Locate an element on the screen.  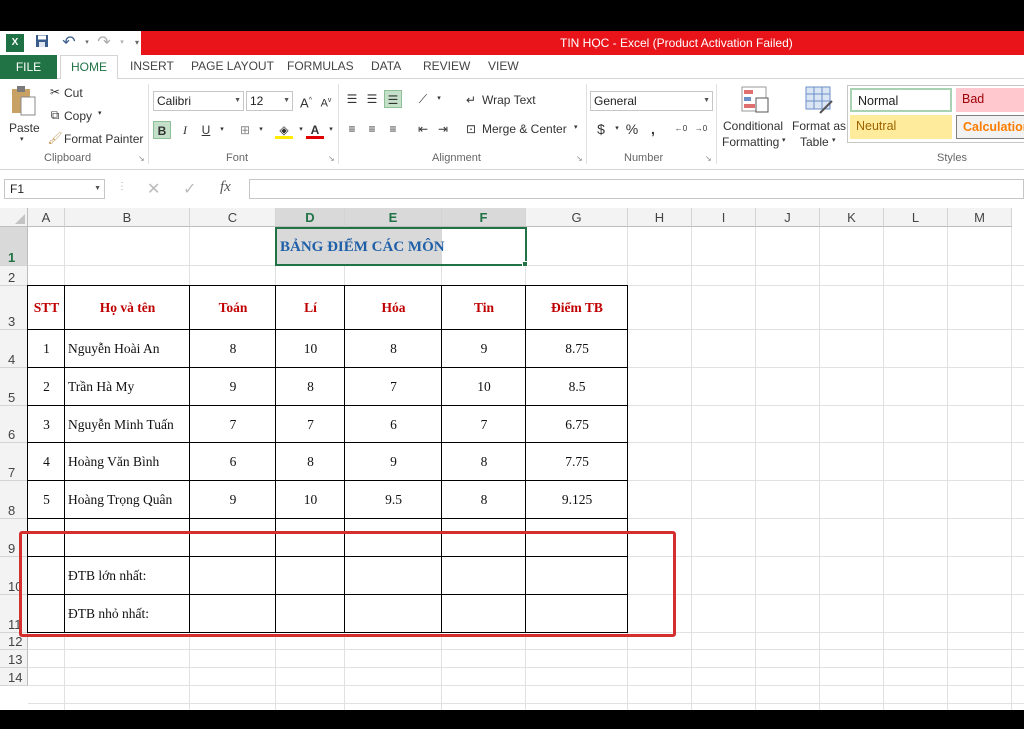
select-all-corner is located at coordinates (14, 217).